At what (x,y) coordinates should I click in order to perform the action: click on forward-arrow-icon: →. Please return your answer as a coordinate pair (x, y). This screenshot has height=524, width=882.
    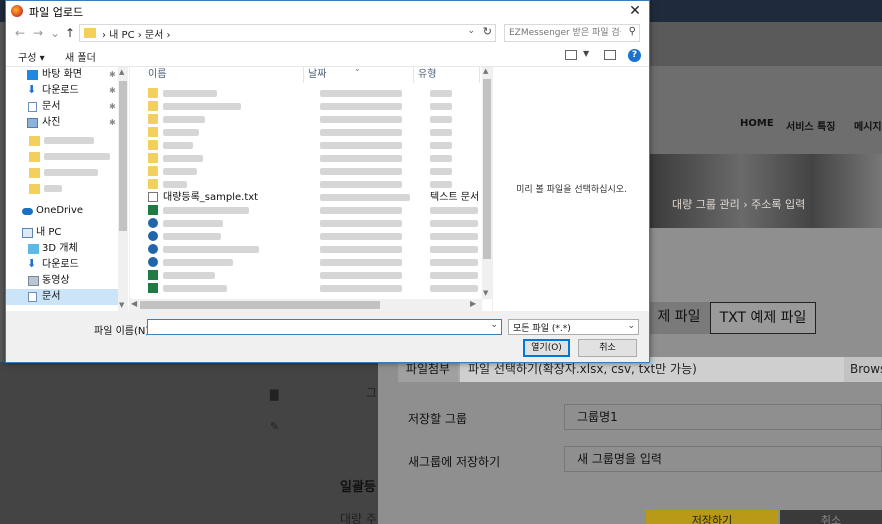
    Looking at the image, I should click on (38, 33).